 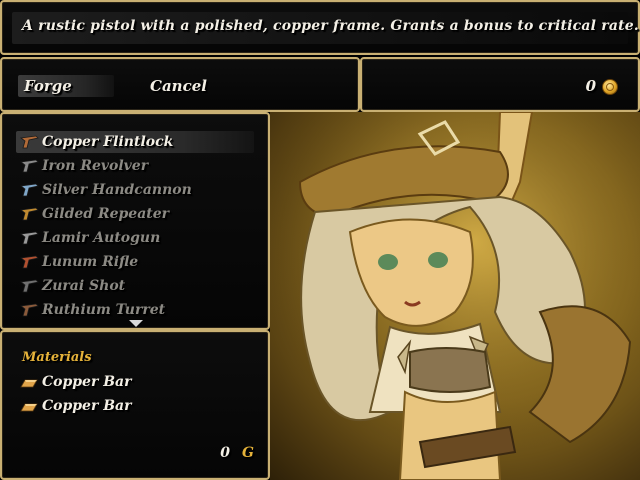 I want to click on cancel-button: Cancel, so click(x=178, y=86).